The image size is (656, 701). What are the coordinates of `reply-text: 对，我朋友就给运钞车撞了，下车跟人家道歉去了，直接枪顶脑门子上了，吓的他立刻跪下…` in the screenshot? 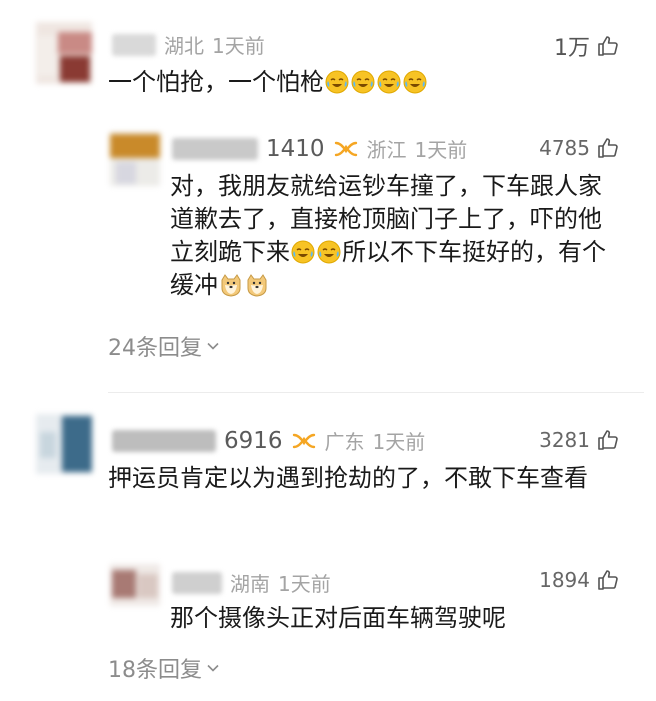 It's located at (388, 235).